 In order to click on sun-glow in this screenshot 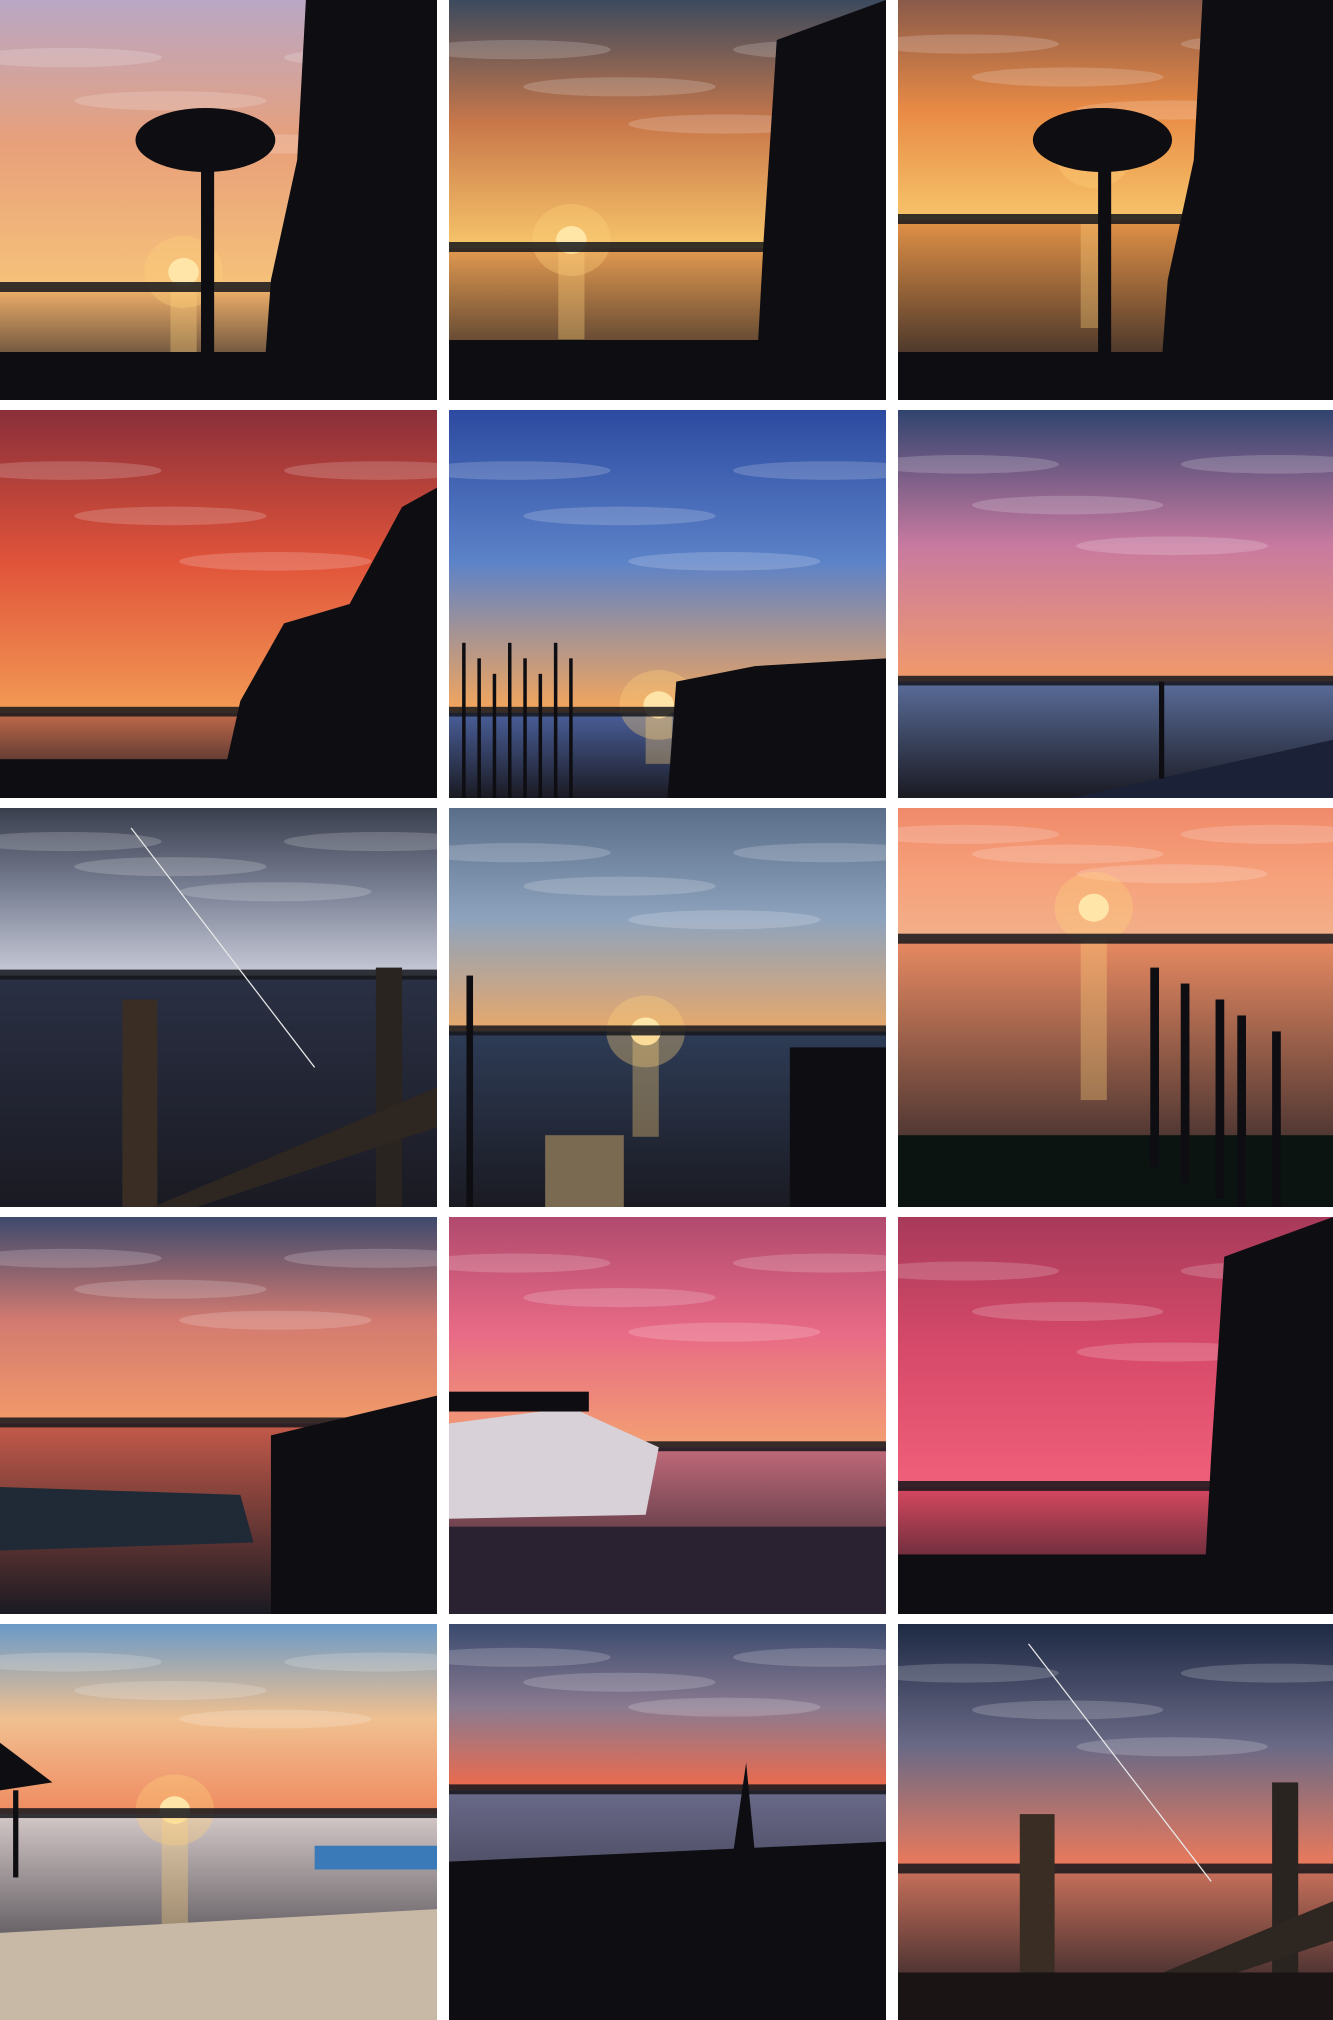, I will do `click(1094, 908)`.